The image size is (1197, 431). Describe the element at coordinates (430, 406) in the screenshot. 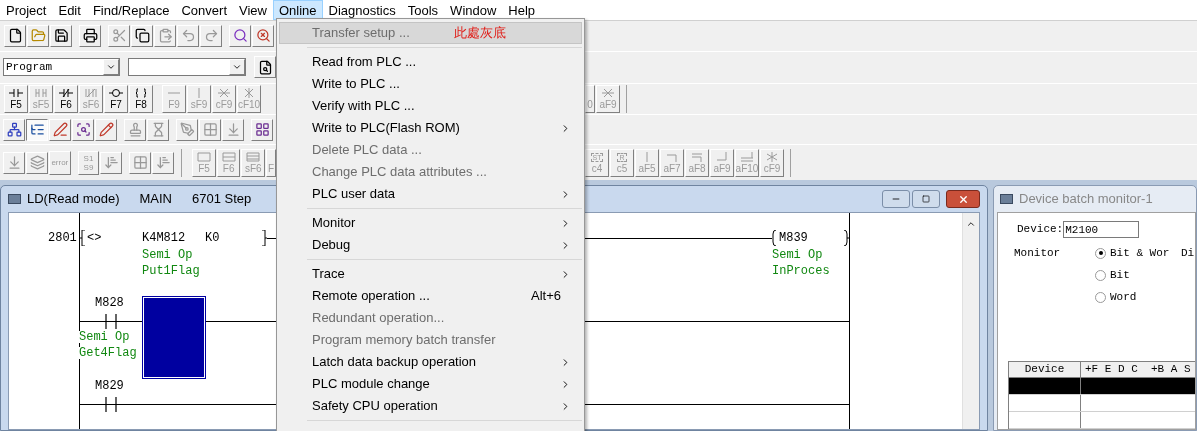

I see `menu-item: Safety CPU operation` at that location.